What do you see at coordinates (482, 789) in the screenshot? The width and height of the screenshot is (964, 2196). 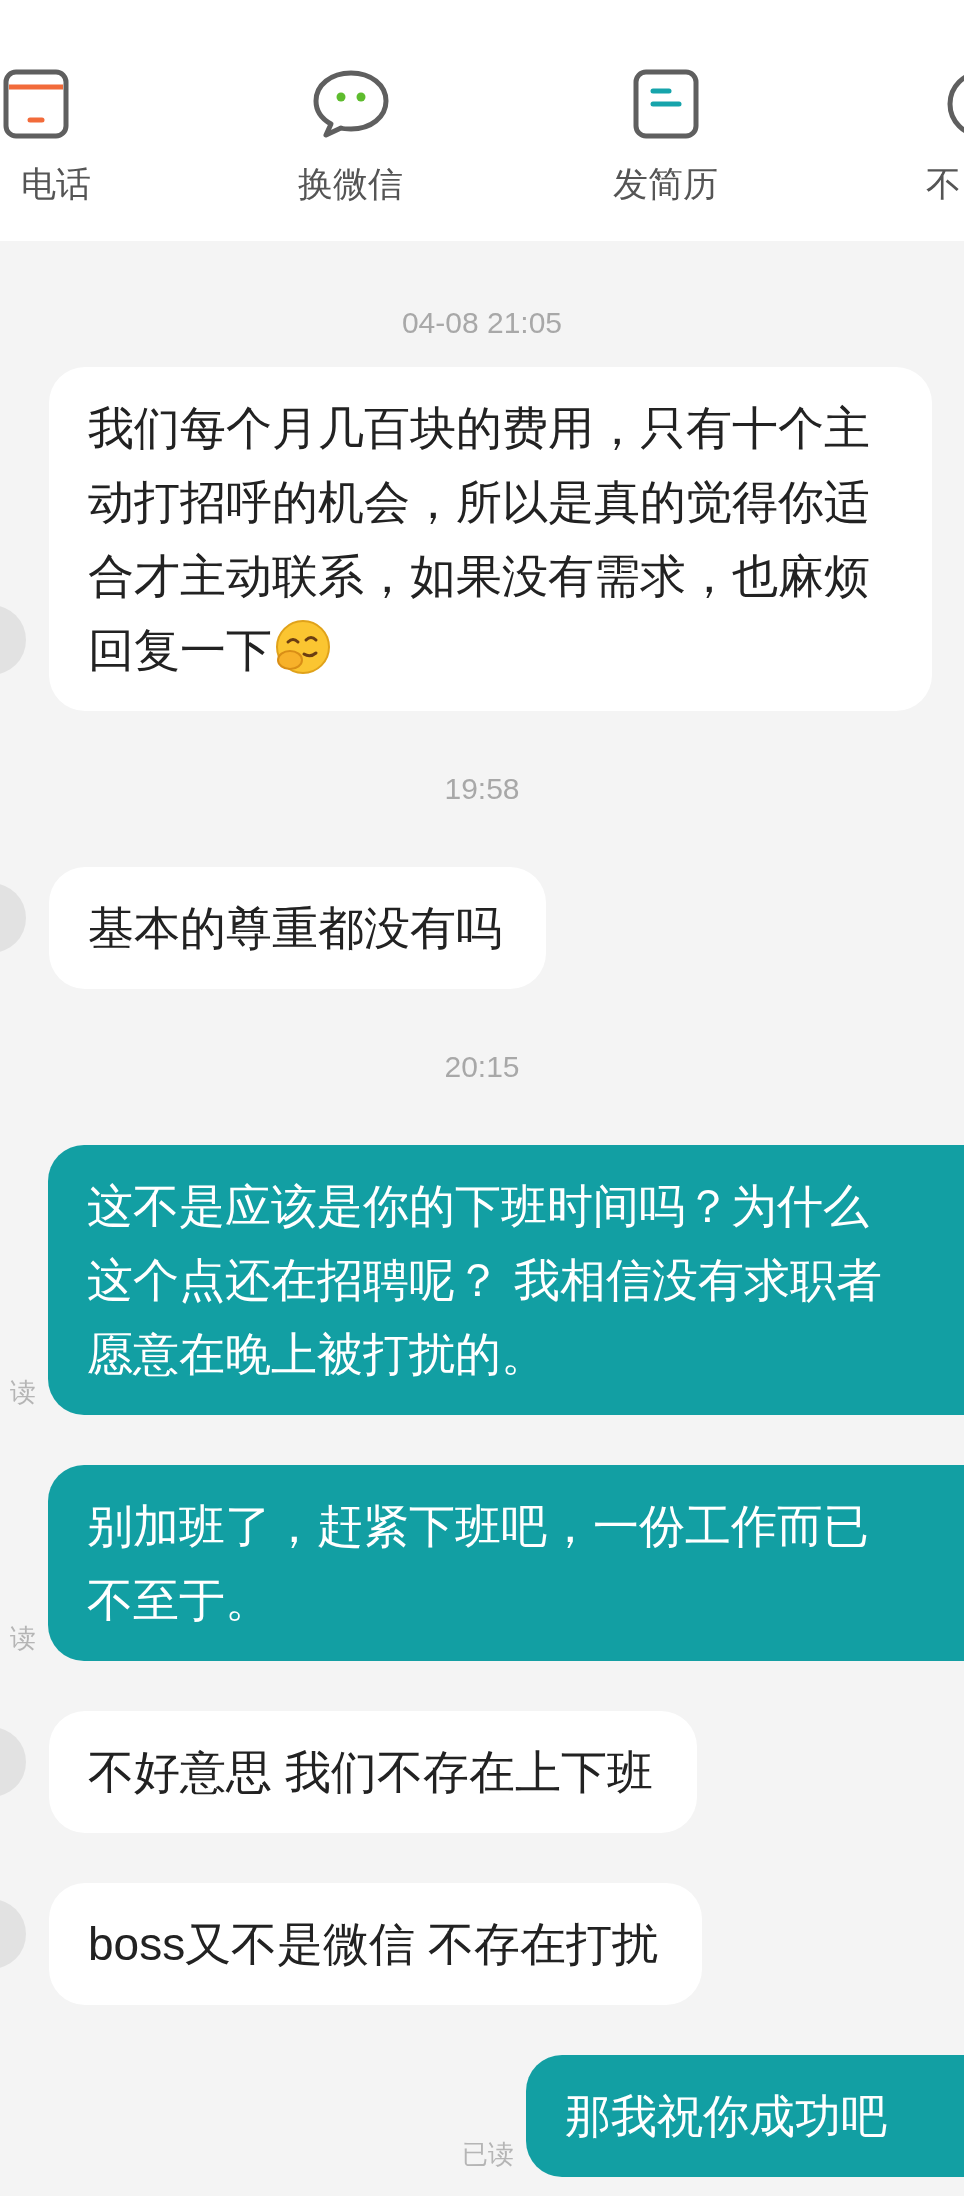 I see `timestamp: 19:58` at bounding box center [482, 789].